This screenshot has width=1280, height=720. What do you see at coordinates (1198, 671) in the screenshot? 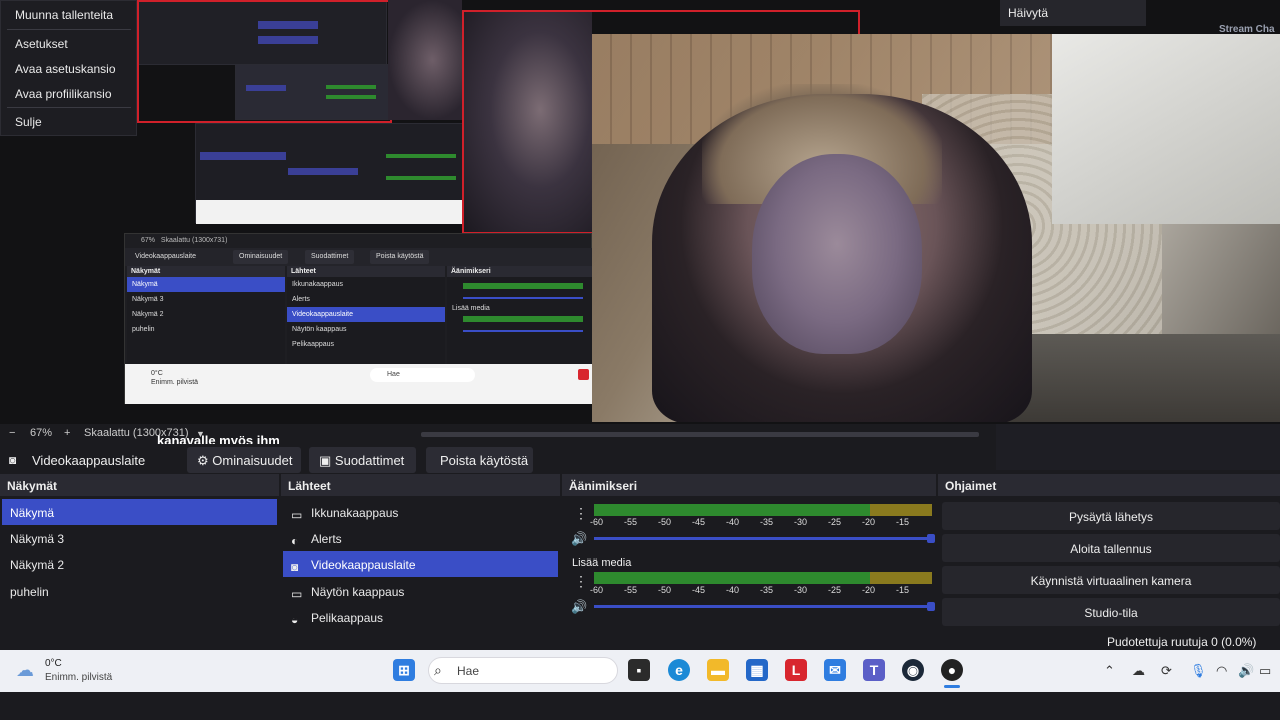
I see `microphone-icon: 🎙` at bounding box center [1198, 671].